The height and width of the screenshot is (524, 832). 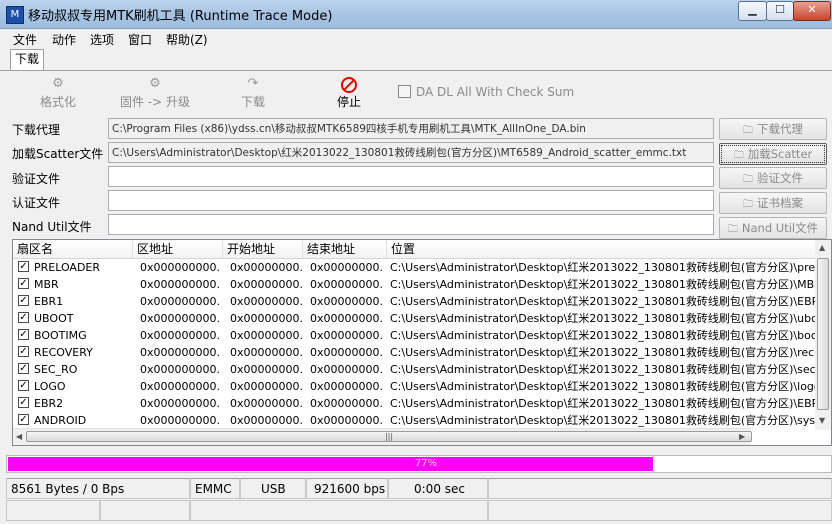 I want to click on tab-download: 下载, so click(x=27, y=59).